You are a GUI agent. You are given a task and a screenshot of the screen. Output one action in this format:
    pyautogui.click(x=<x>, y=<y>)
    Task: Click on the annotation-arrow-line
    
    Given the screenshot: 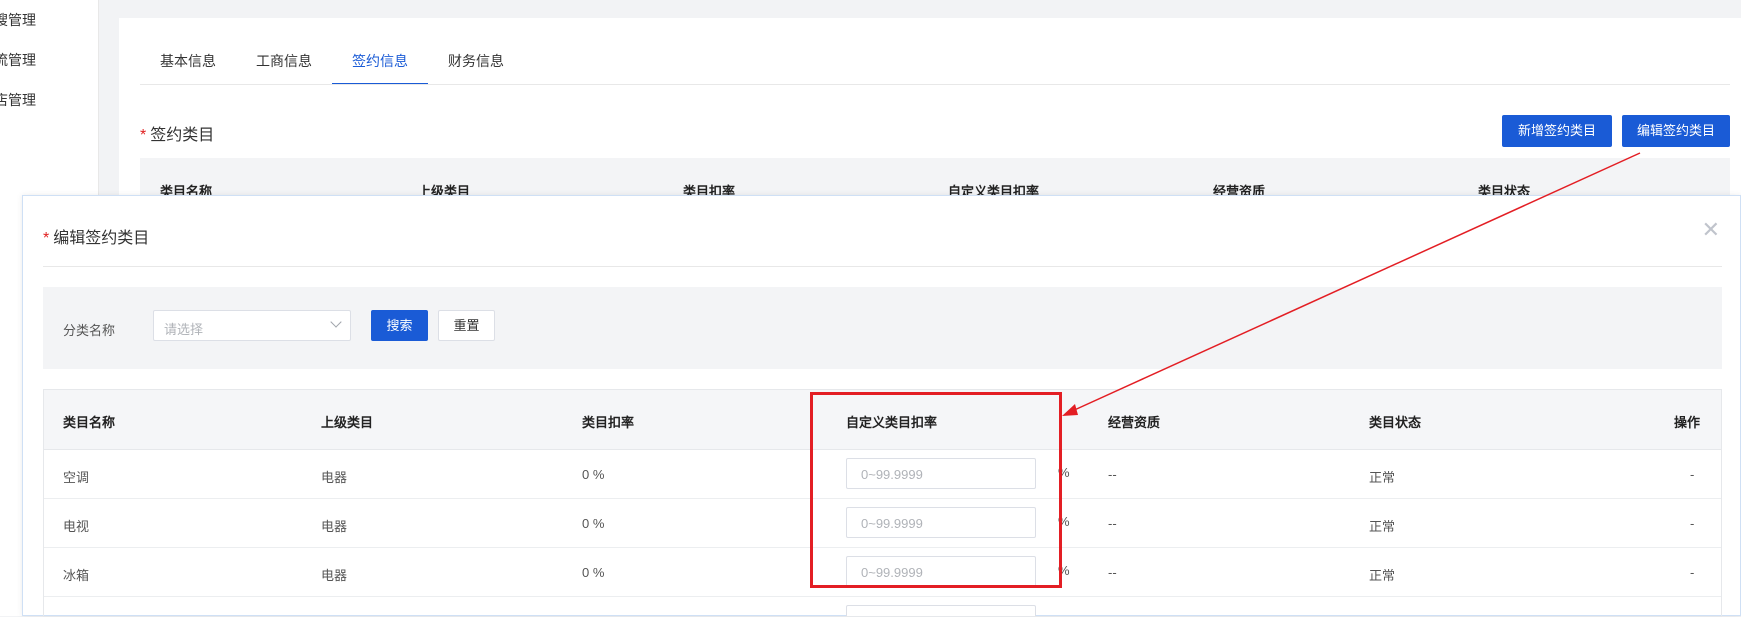 What is the action you would take?
    pyautogui.click(x=1355, y=282)
    